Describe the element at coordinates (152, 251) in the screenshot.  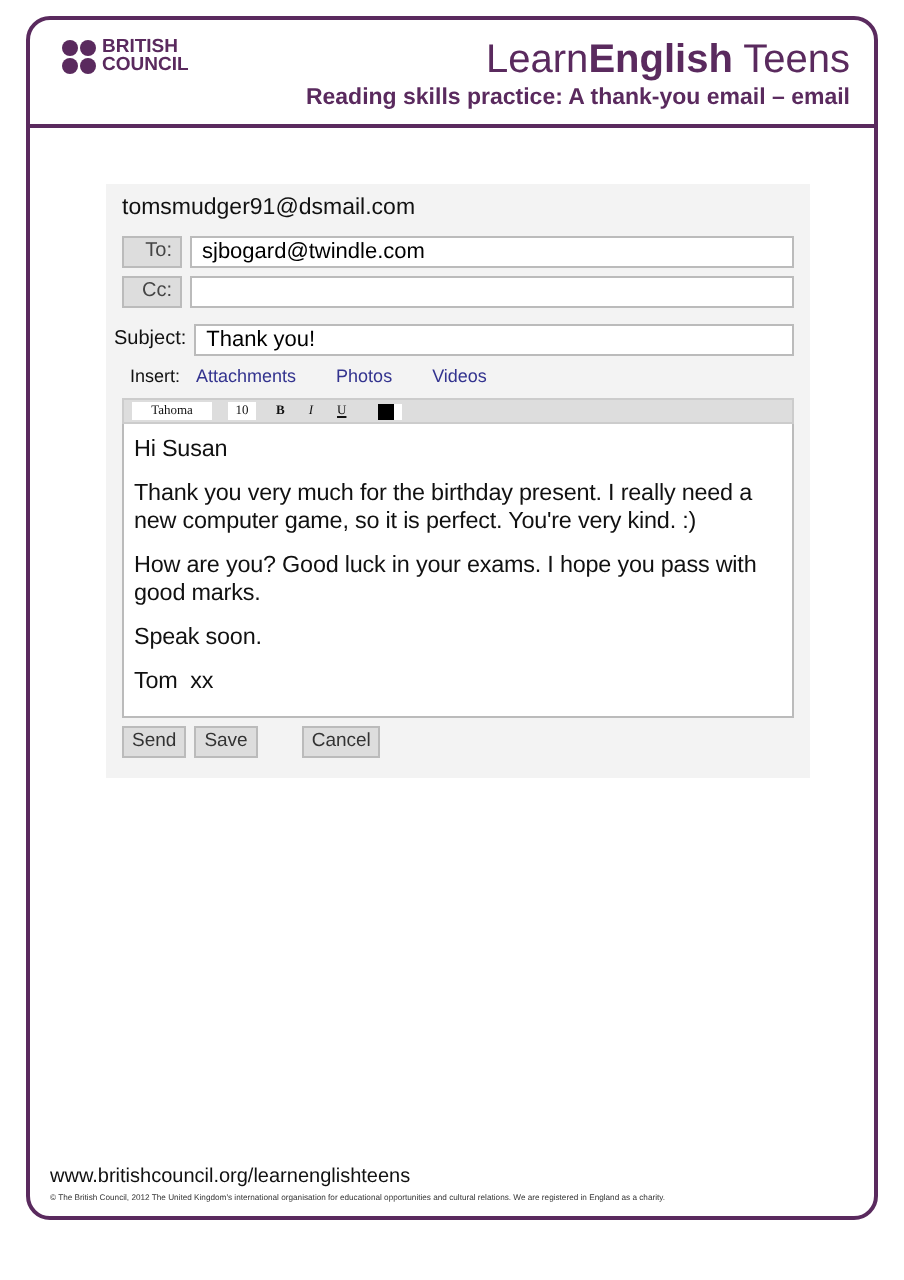
I see `field-label-button: To:` at that location.